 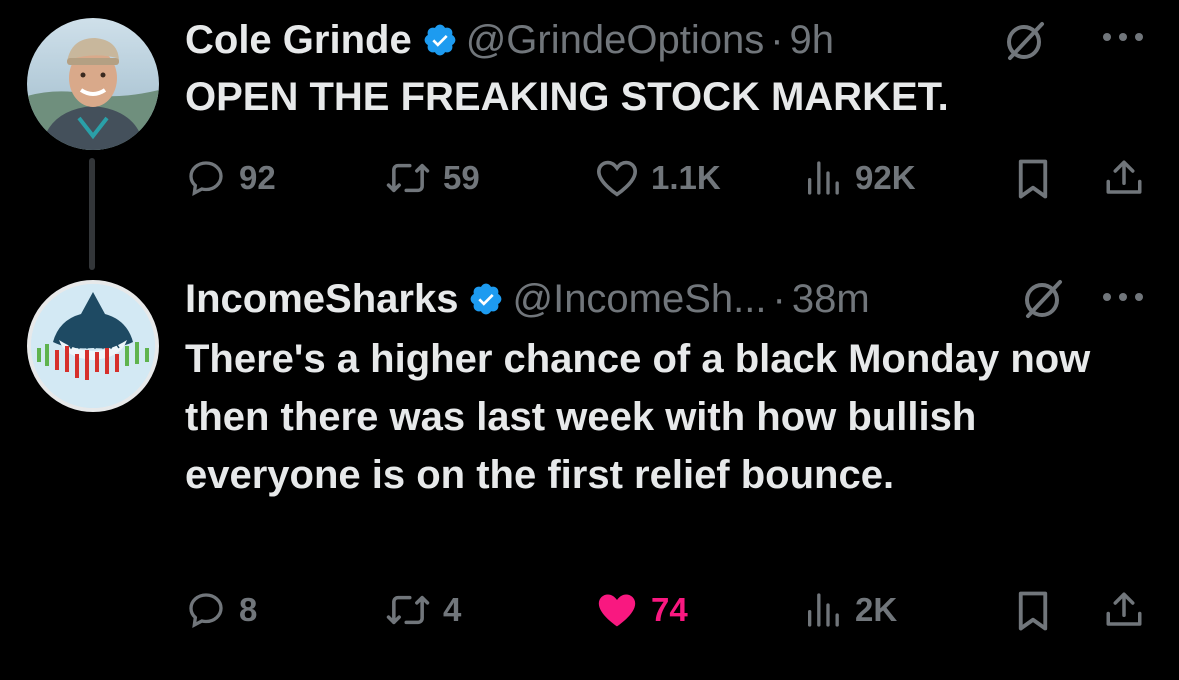 What do you see at coordinates (686, 177) in the screenshot?
I see `like-count: 1.1K` at bounding box center [686, 177].